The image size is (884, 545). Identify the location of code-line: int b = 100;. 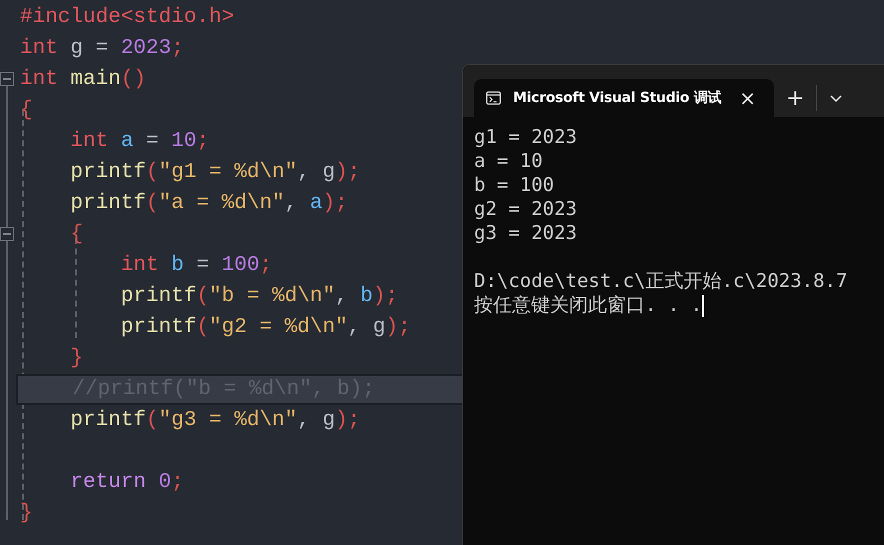
(196, 266).